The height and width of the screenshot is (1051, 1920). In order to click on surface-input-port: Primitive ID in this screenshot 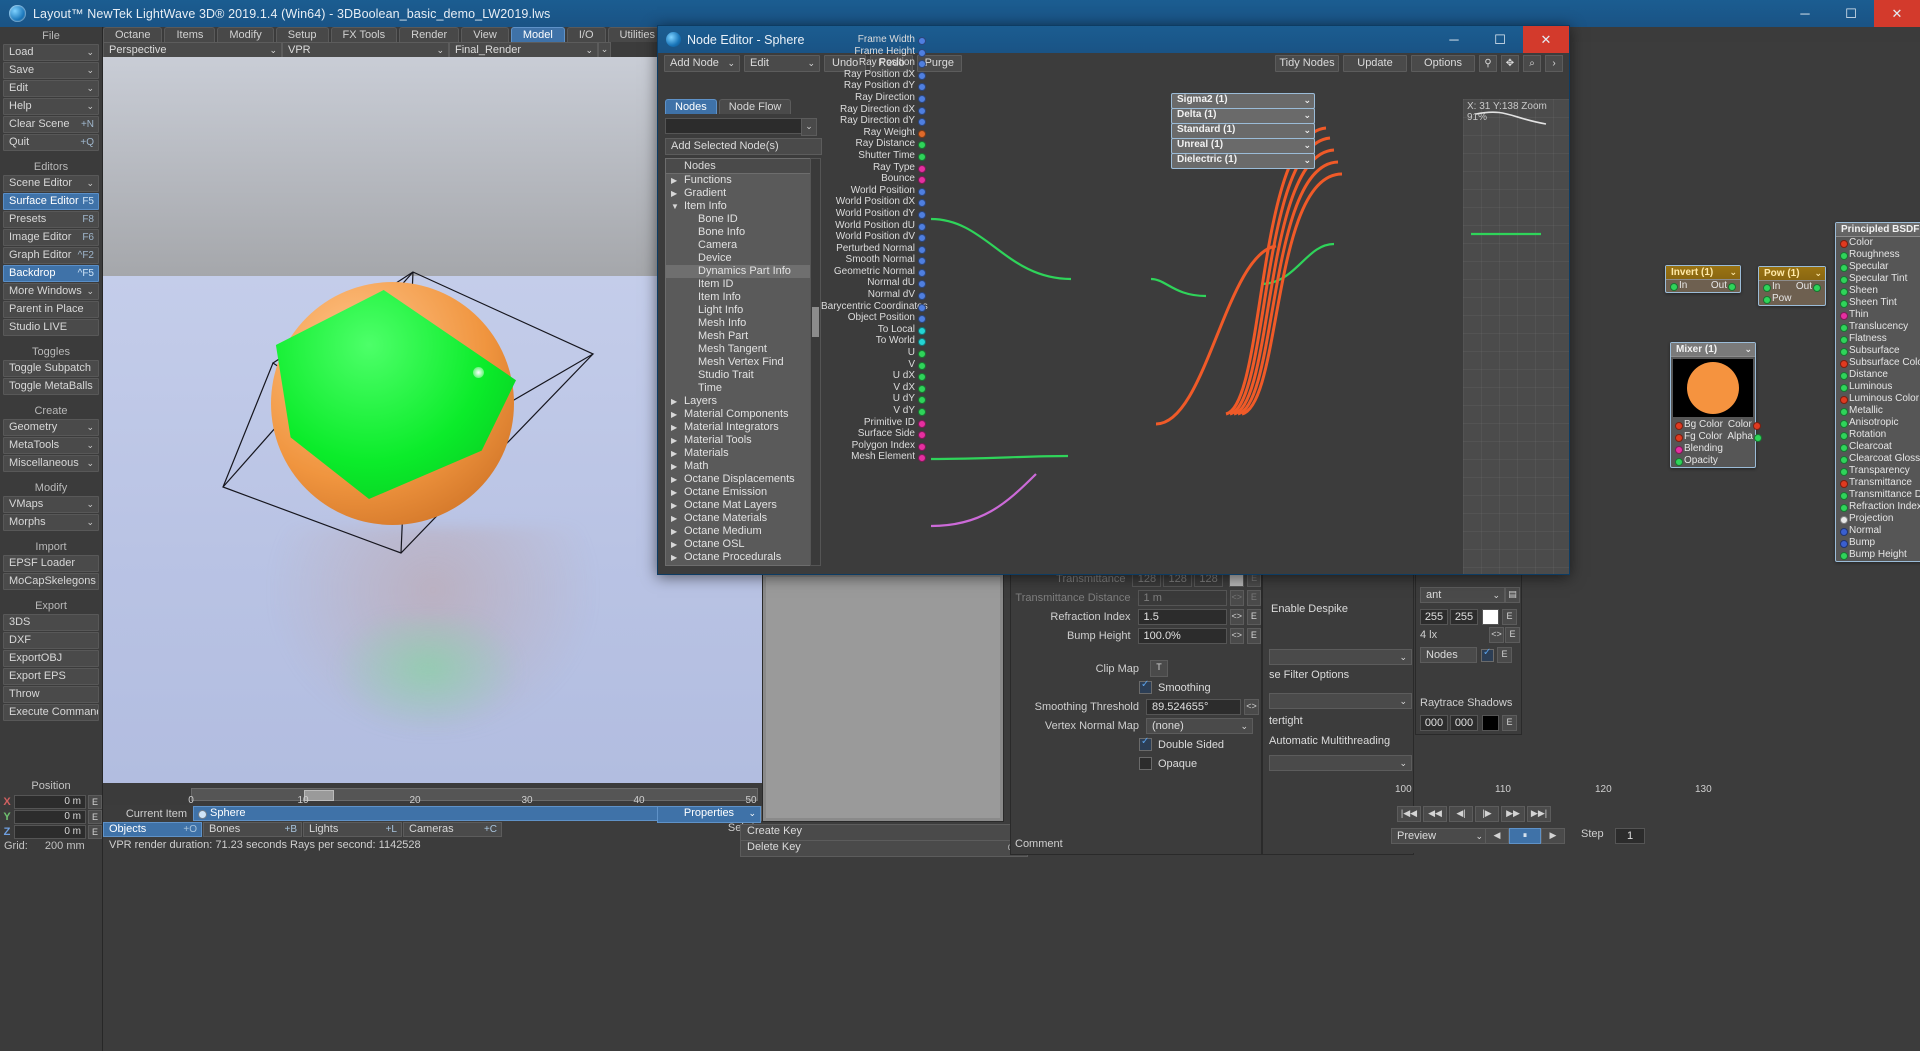, I will do `click(875, 423)`.